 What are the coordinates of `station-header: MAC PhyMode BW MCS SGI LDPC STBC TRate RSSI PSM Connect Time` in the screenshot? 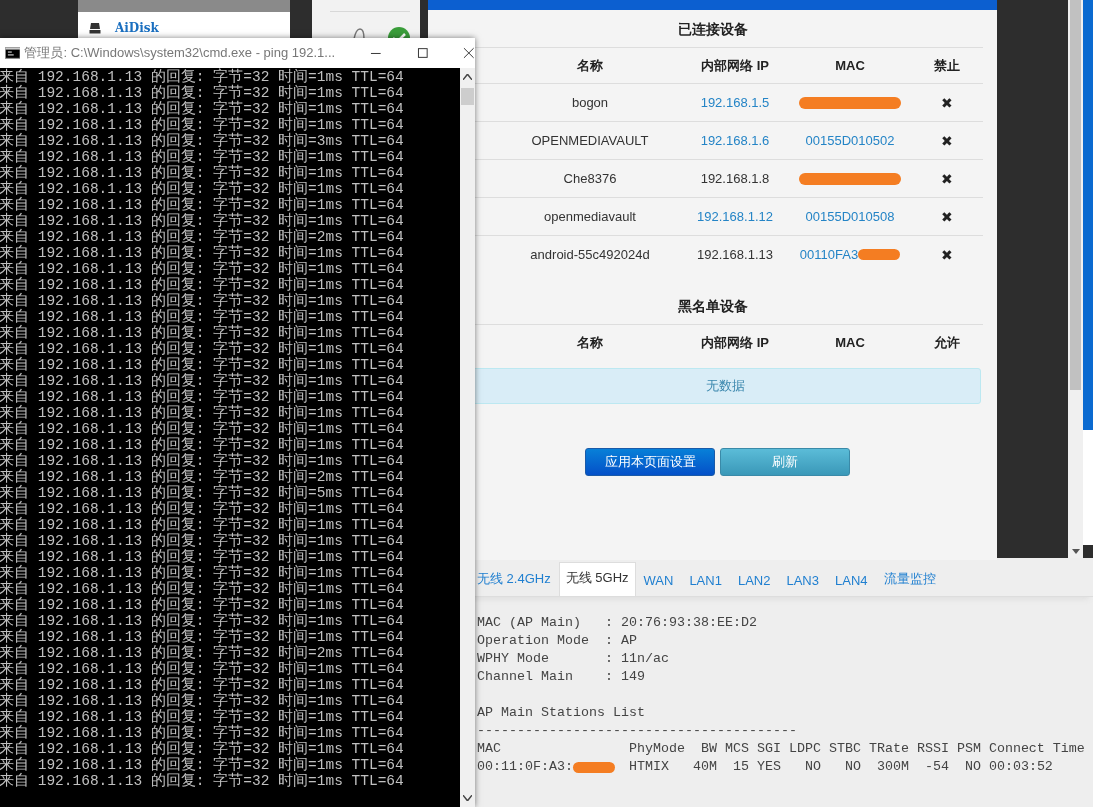 It's located at (781, 749).